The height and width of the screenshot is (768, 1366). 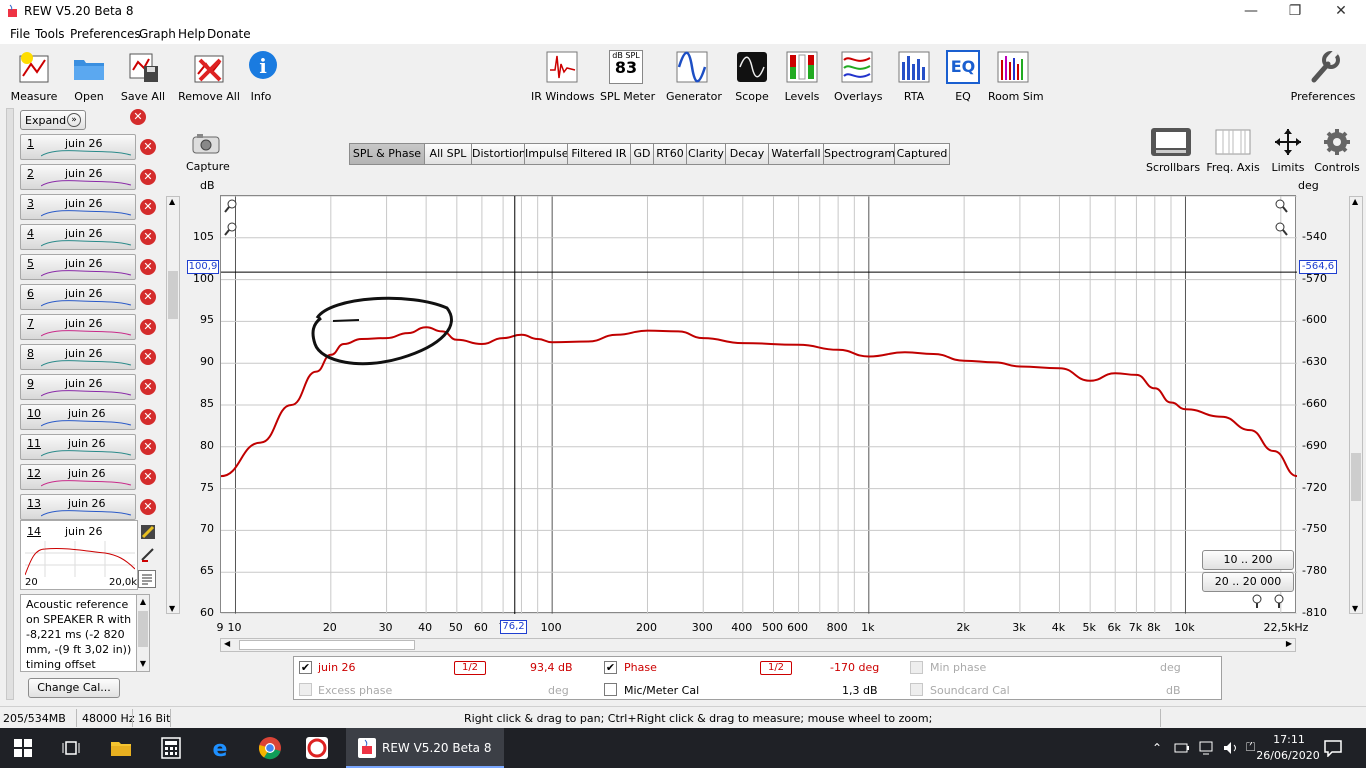 I want to click on zoom-out-phase-icon, so click(x=1281, y=229).